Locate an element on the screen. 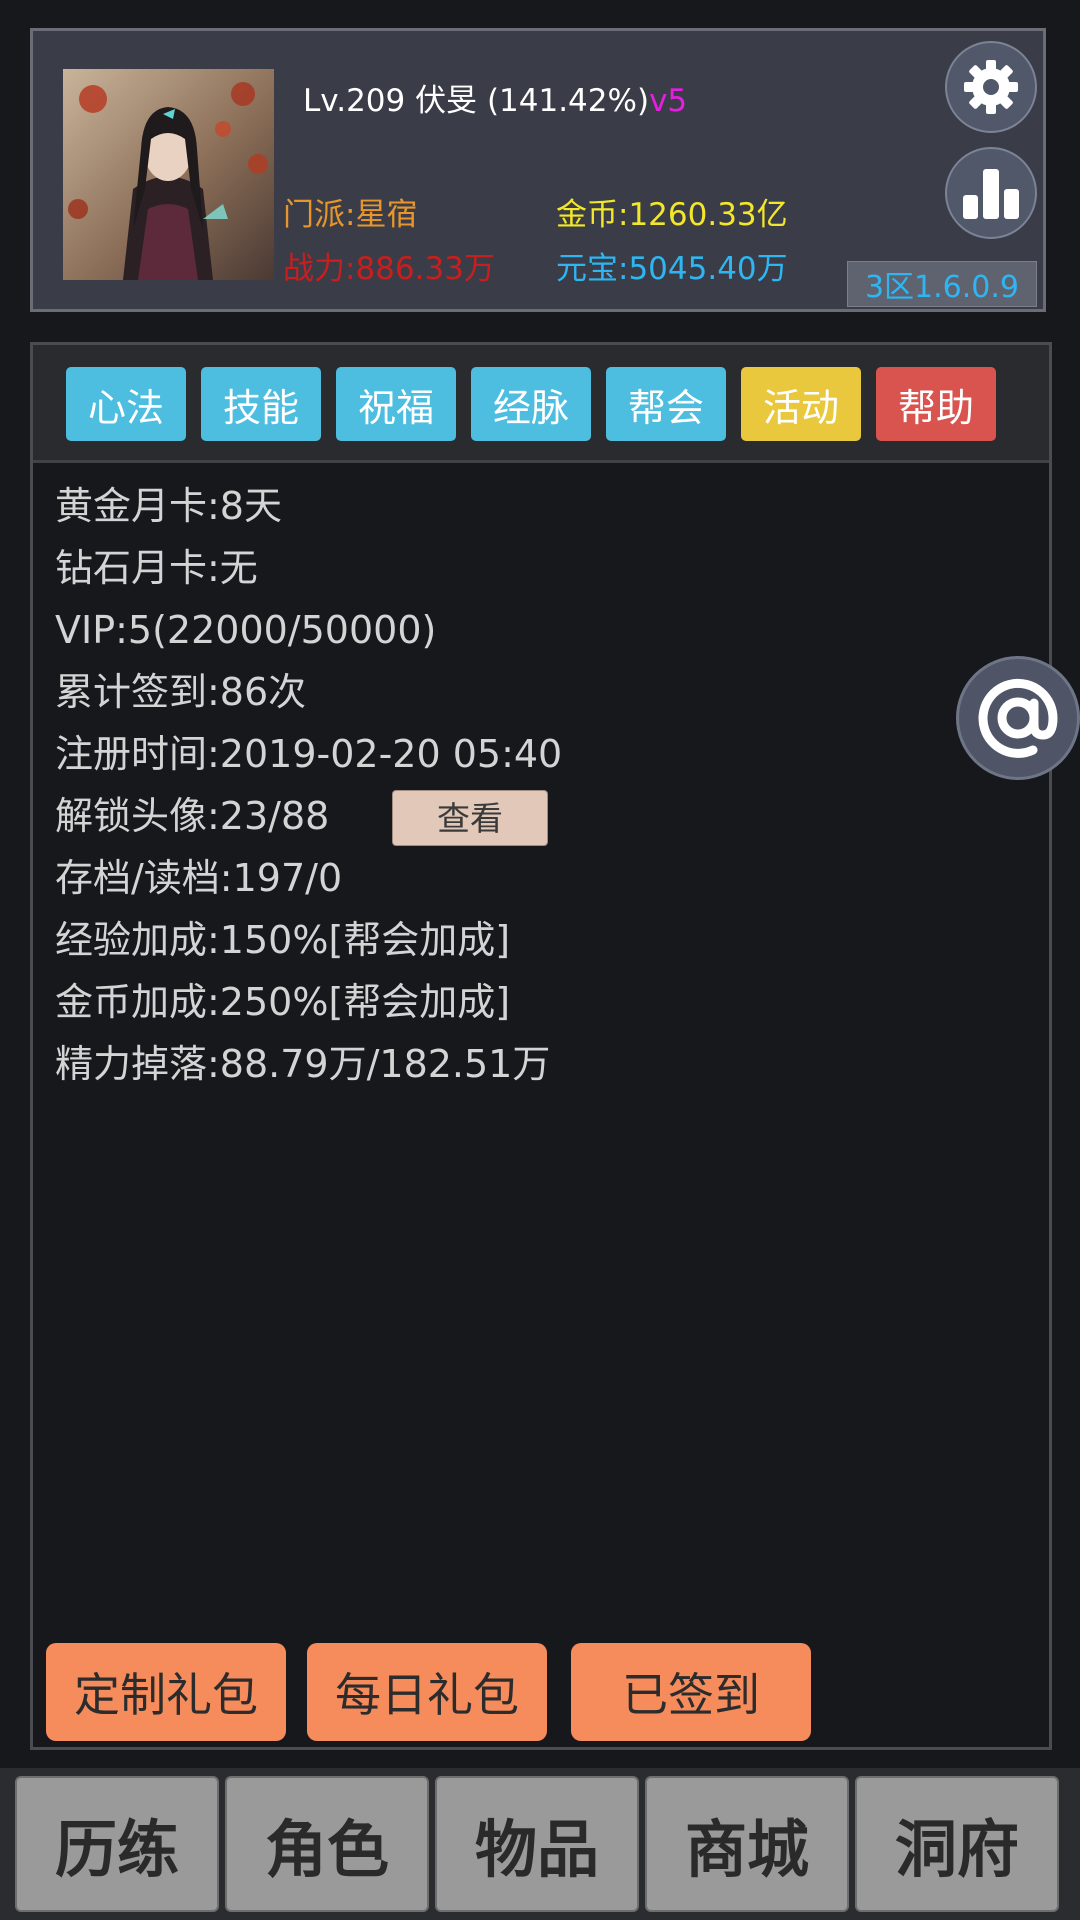  bar-chart-icon is located at coordinates (991, 194).